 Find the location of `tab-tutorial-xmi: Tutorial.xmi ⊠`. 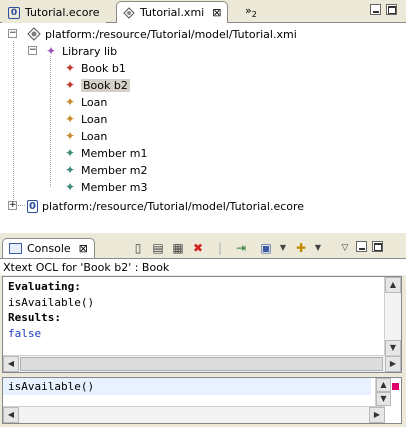

tab-tutorial-xmi: Tutorial.xmi ⊠ is located at coordinates (172, 12).